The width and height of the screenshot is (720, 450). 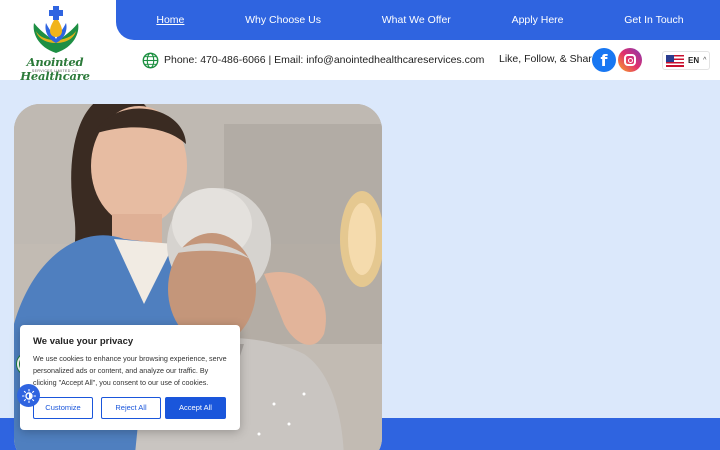 What do you see at coordinates (604, 60) in the screenshot?
I see `facebook-icon: f` at bounding box center [604, 60].